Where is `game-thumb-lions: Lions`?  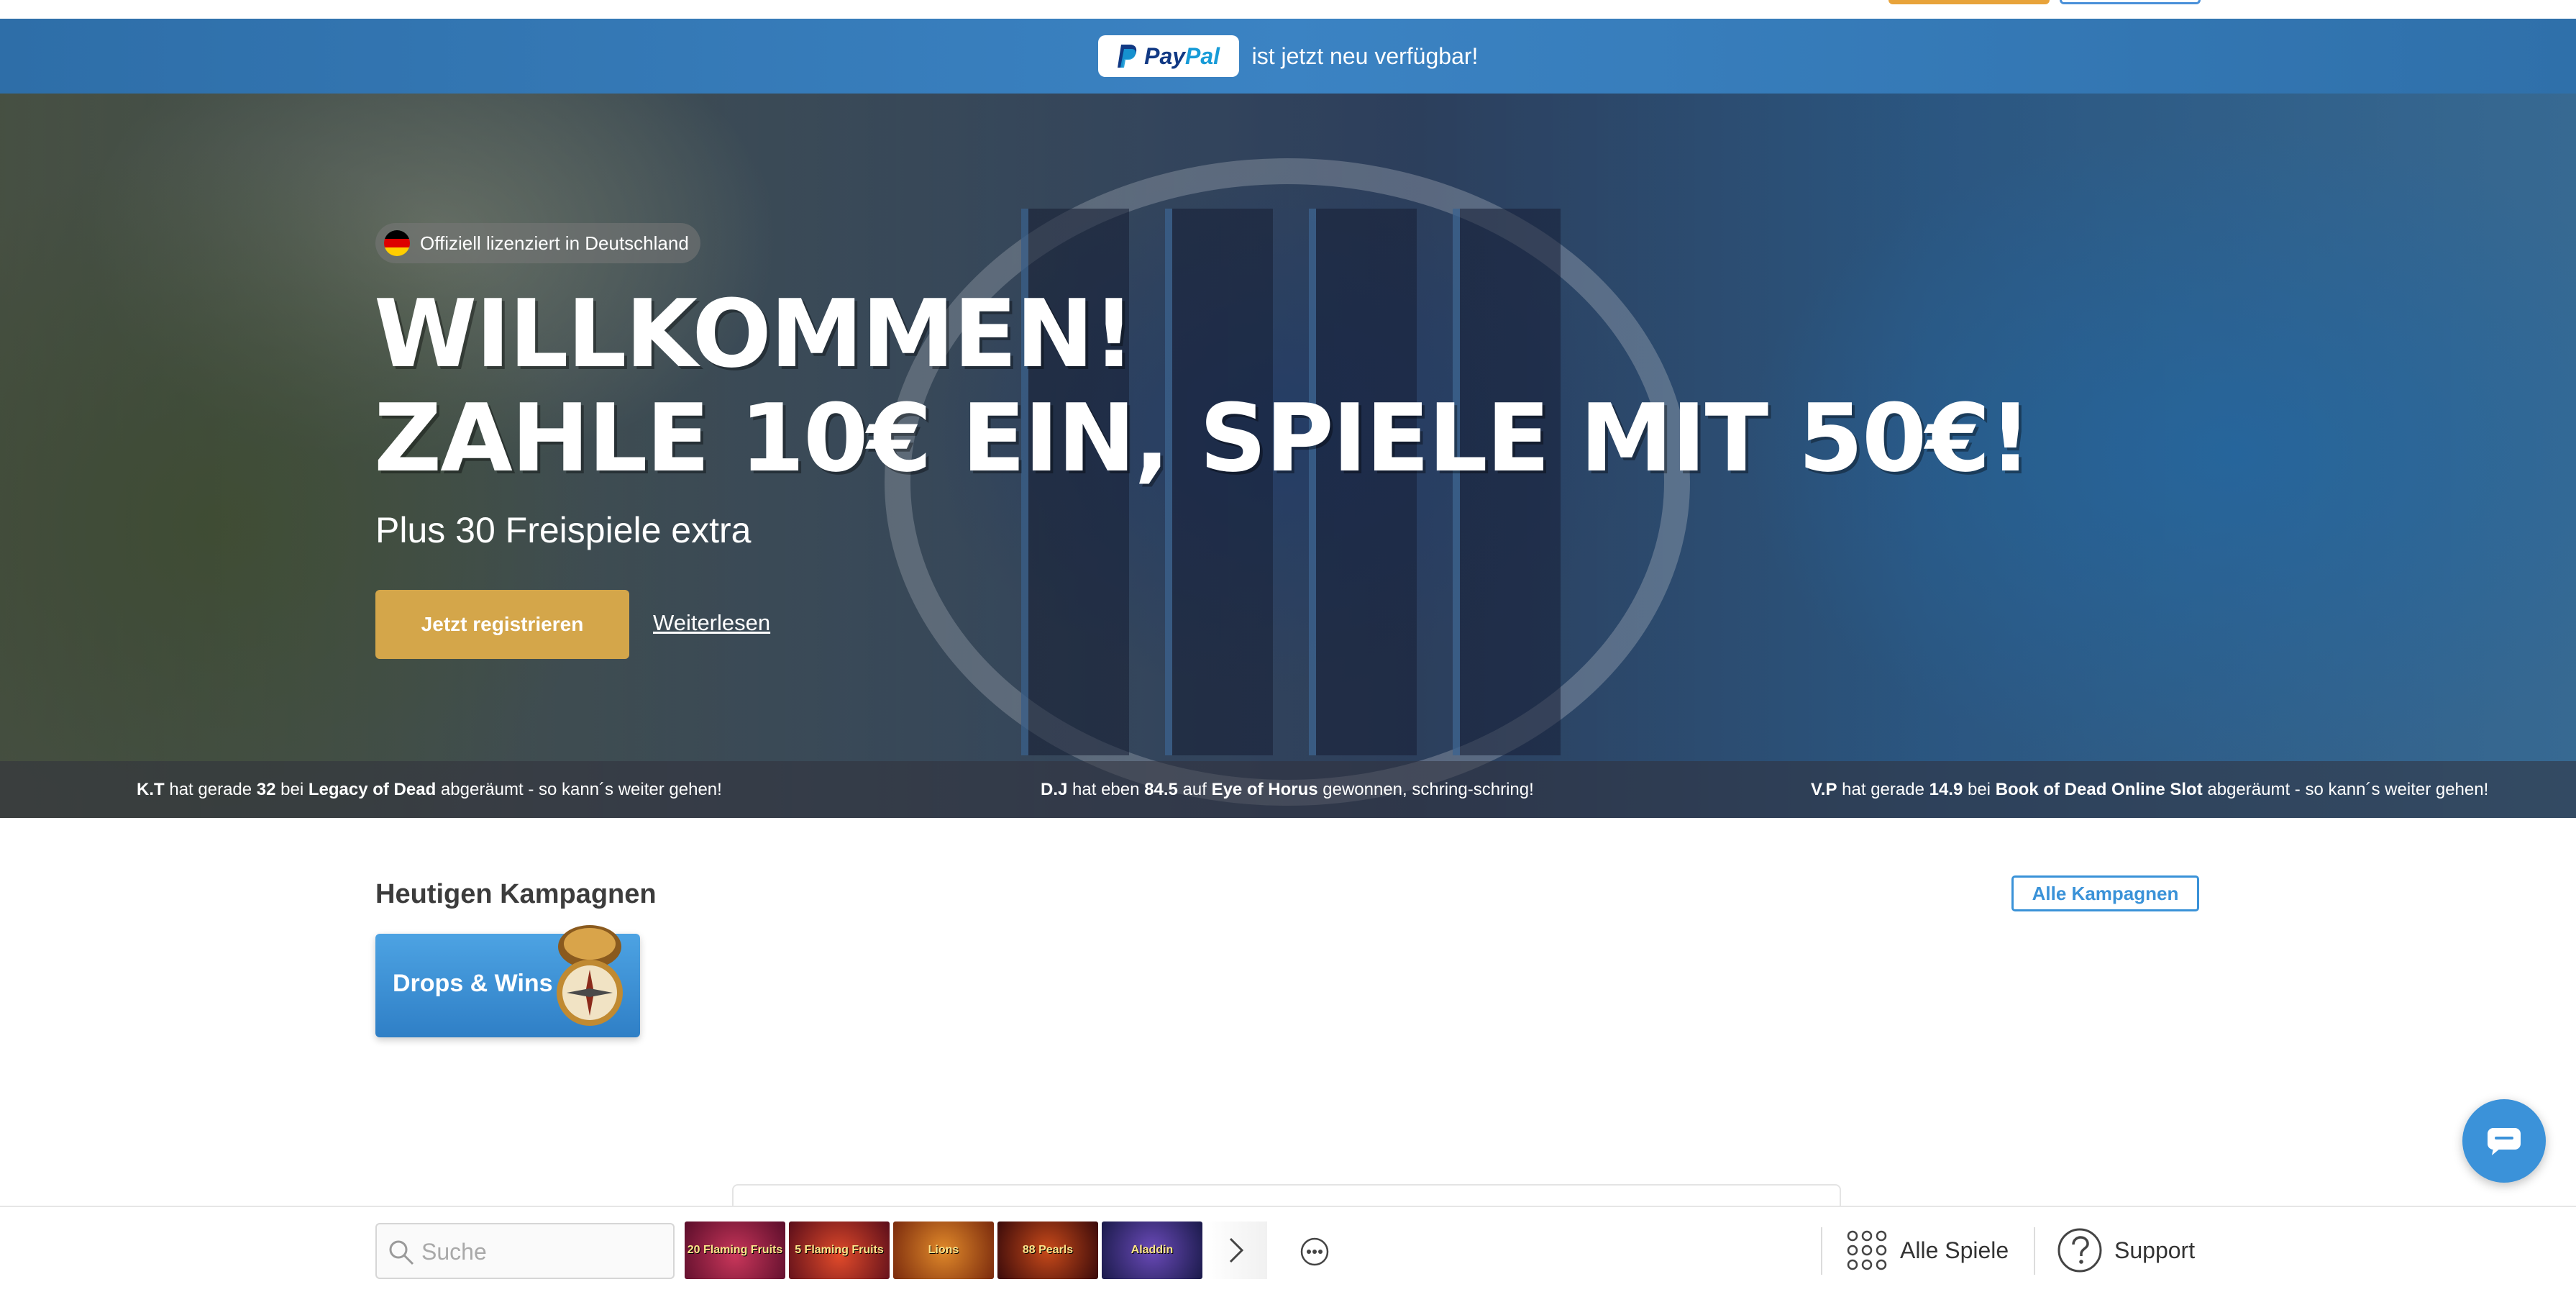 game-thumb-lions: Lions is located at coordinates (943, 1250).